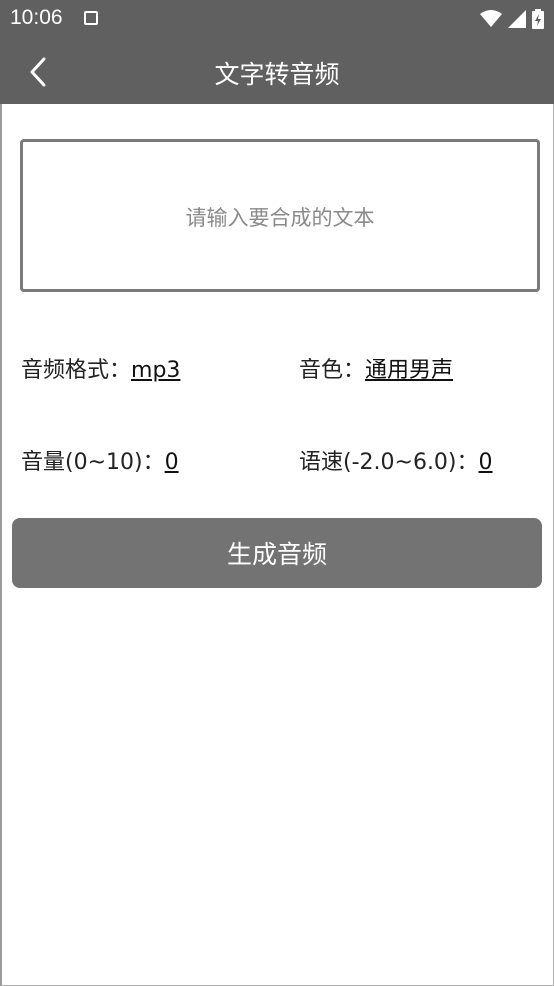  Describe the element at coordinates (277, 74) in the screenshot. I see `page-title: 文字转音频` at that location.